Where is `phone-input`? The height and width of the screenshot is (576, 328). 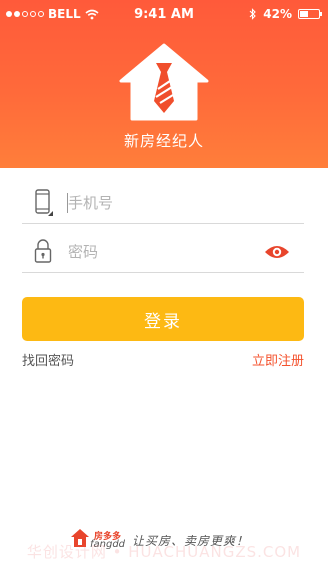 phone-input is located at coordinates (168, 203).